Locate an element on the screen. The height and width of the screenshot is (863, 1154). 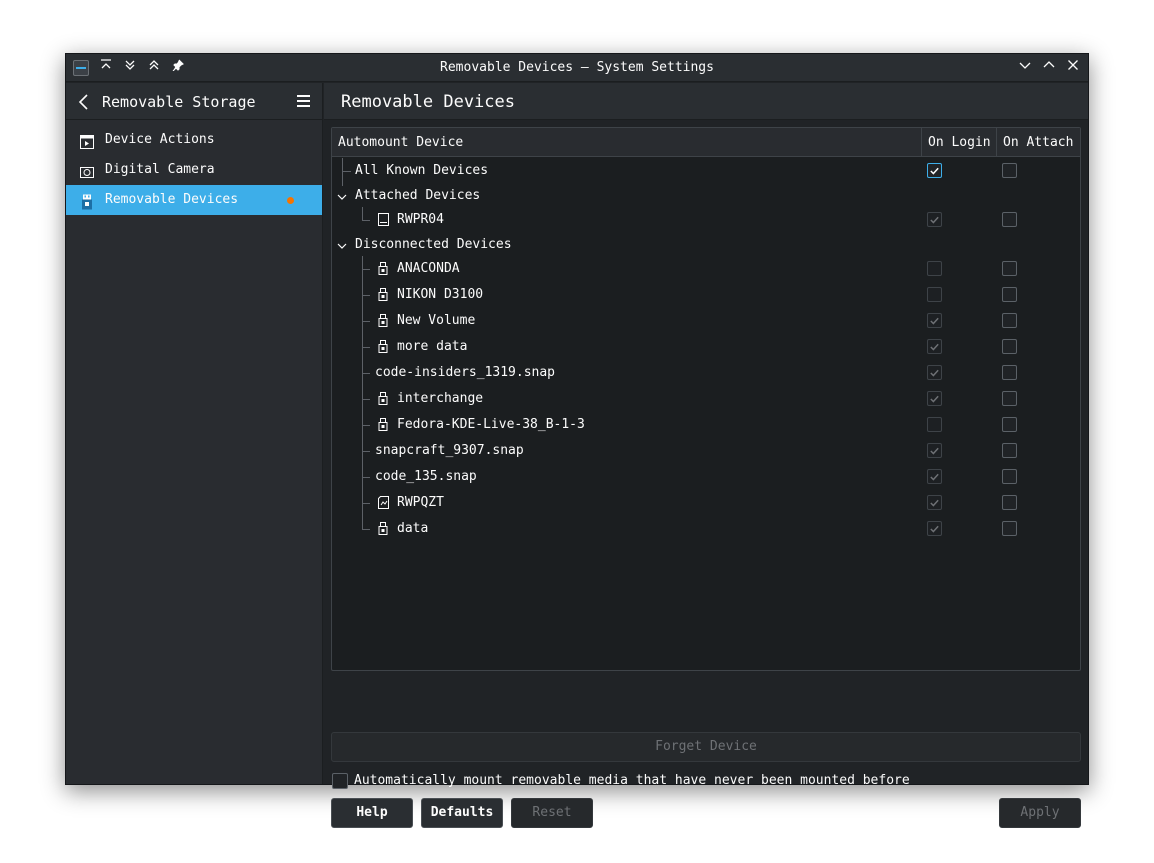
page-title: Removable Devices is located at coordinates (428, 102).